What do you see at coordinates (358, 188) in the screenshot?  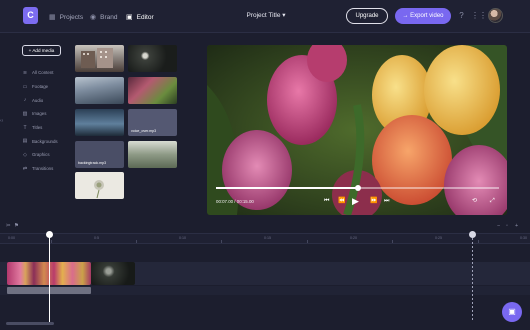 I see `video-scrubber-handle` at bounding box center [358, 188].